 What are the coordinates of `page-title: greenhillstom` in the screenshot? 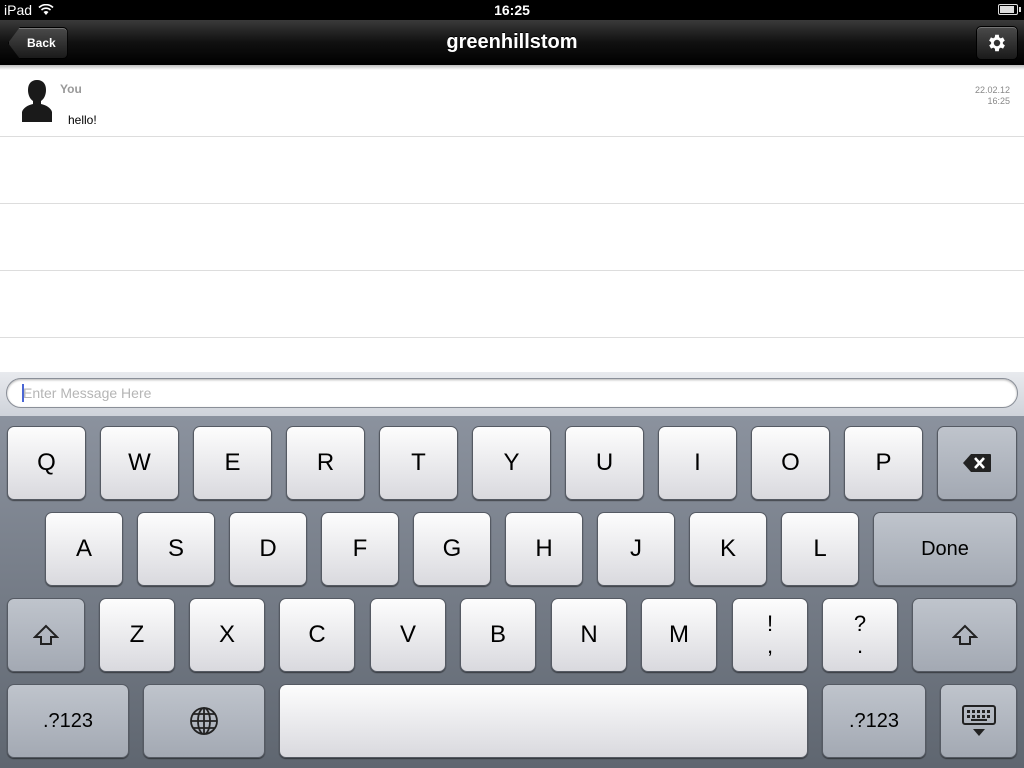 It's located at (512, 42).